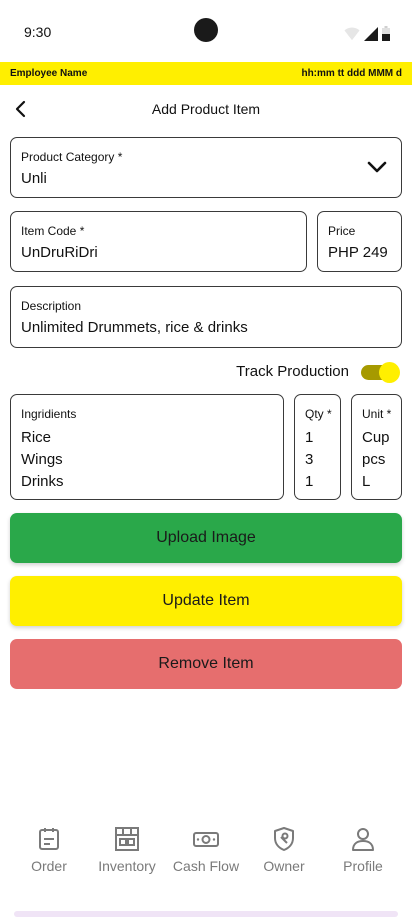 The image size is (412, 917). What do you see at coordinates (351, 73) in the screenshot?
I see `datetime-text: hh:mm tt ddd MMM d` at bounding box center [351, 73].